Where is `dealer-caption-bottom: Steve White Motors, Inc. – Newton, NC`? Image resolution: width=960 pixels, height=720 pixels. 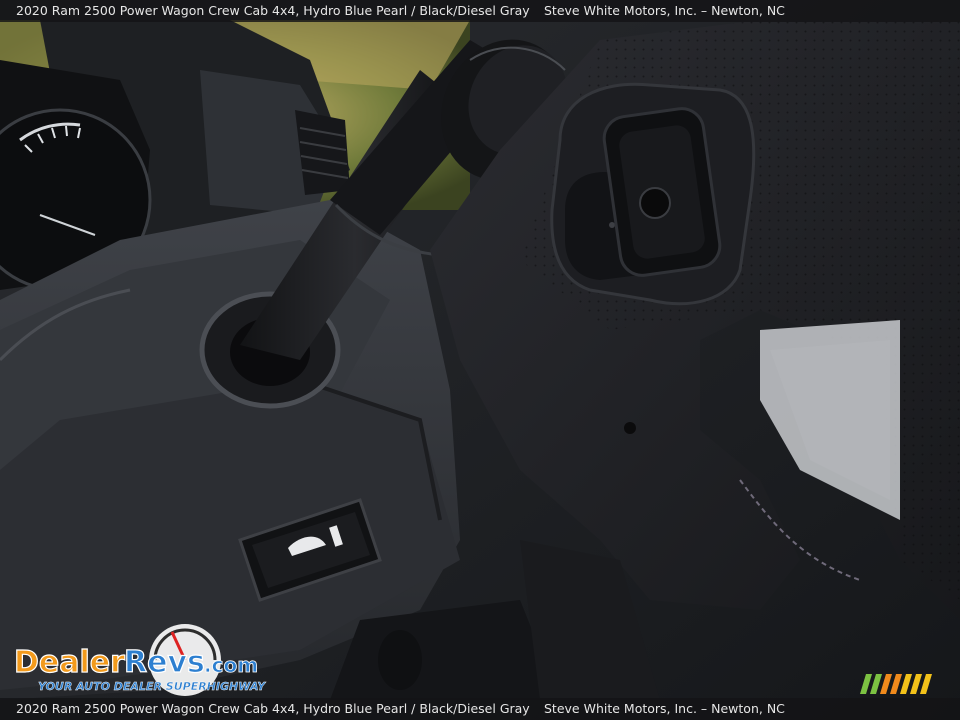 dealer-caption-bottom: Steve White Motors, Inc. – Newton, NC is located at coordinates (664, 708).